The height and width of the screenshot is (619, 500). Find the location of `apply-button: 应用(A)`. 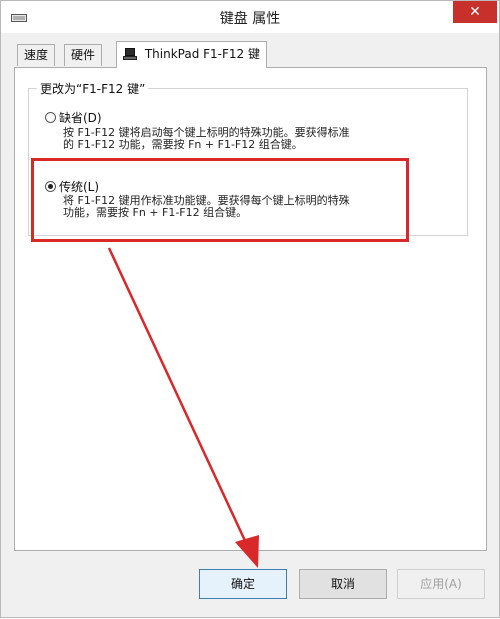

apply-button: 应用(A) is located at coordinates (441, 584).